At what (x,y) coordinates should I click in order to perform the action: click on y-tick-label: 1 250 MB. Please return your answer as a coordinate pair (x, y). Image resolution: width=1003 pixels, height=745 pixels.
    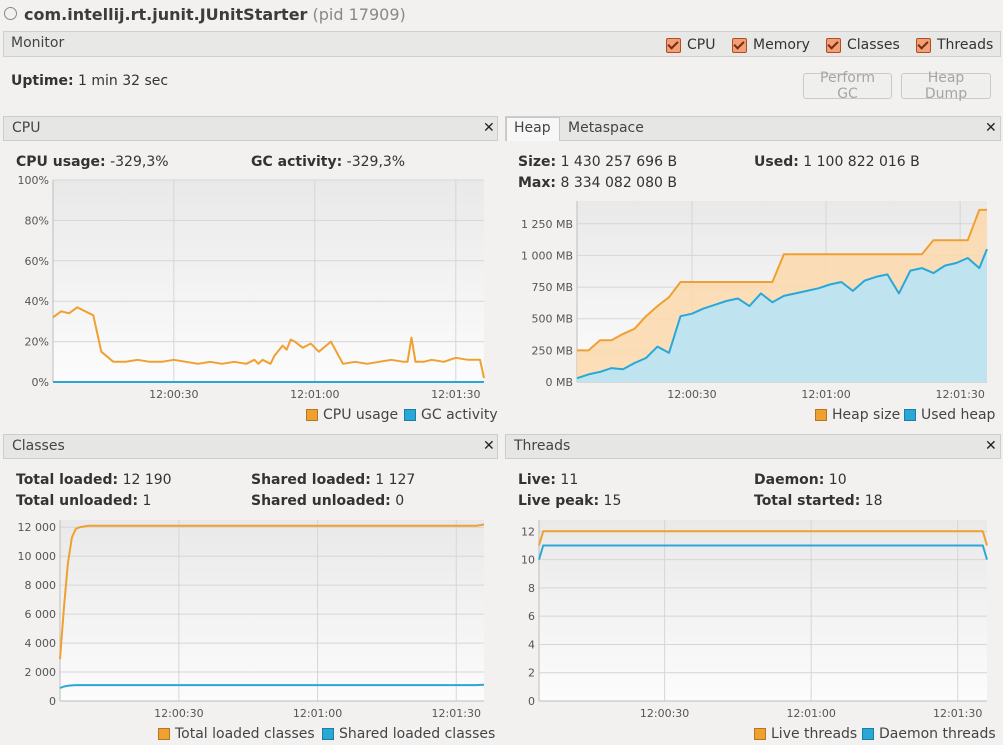
    Looking at the image, I should click on (547, 224).